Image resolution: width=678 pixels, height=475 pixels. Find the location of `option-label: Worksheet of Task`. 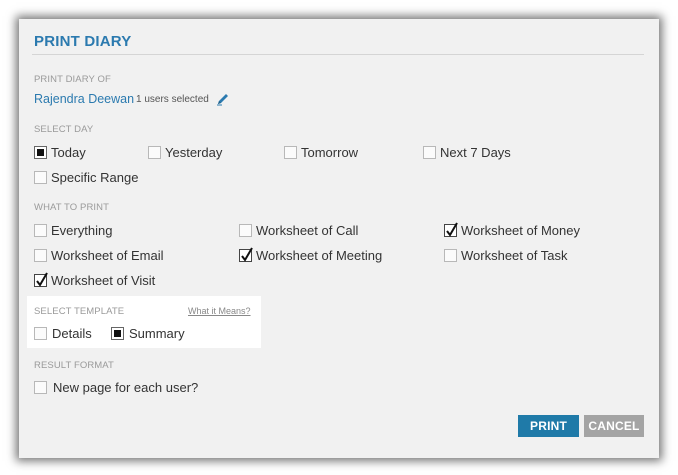

option-label: Worksheet of Task is located at coordinates (514, 255).